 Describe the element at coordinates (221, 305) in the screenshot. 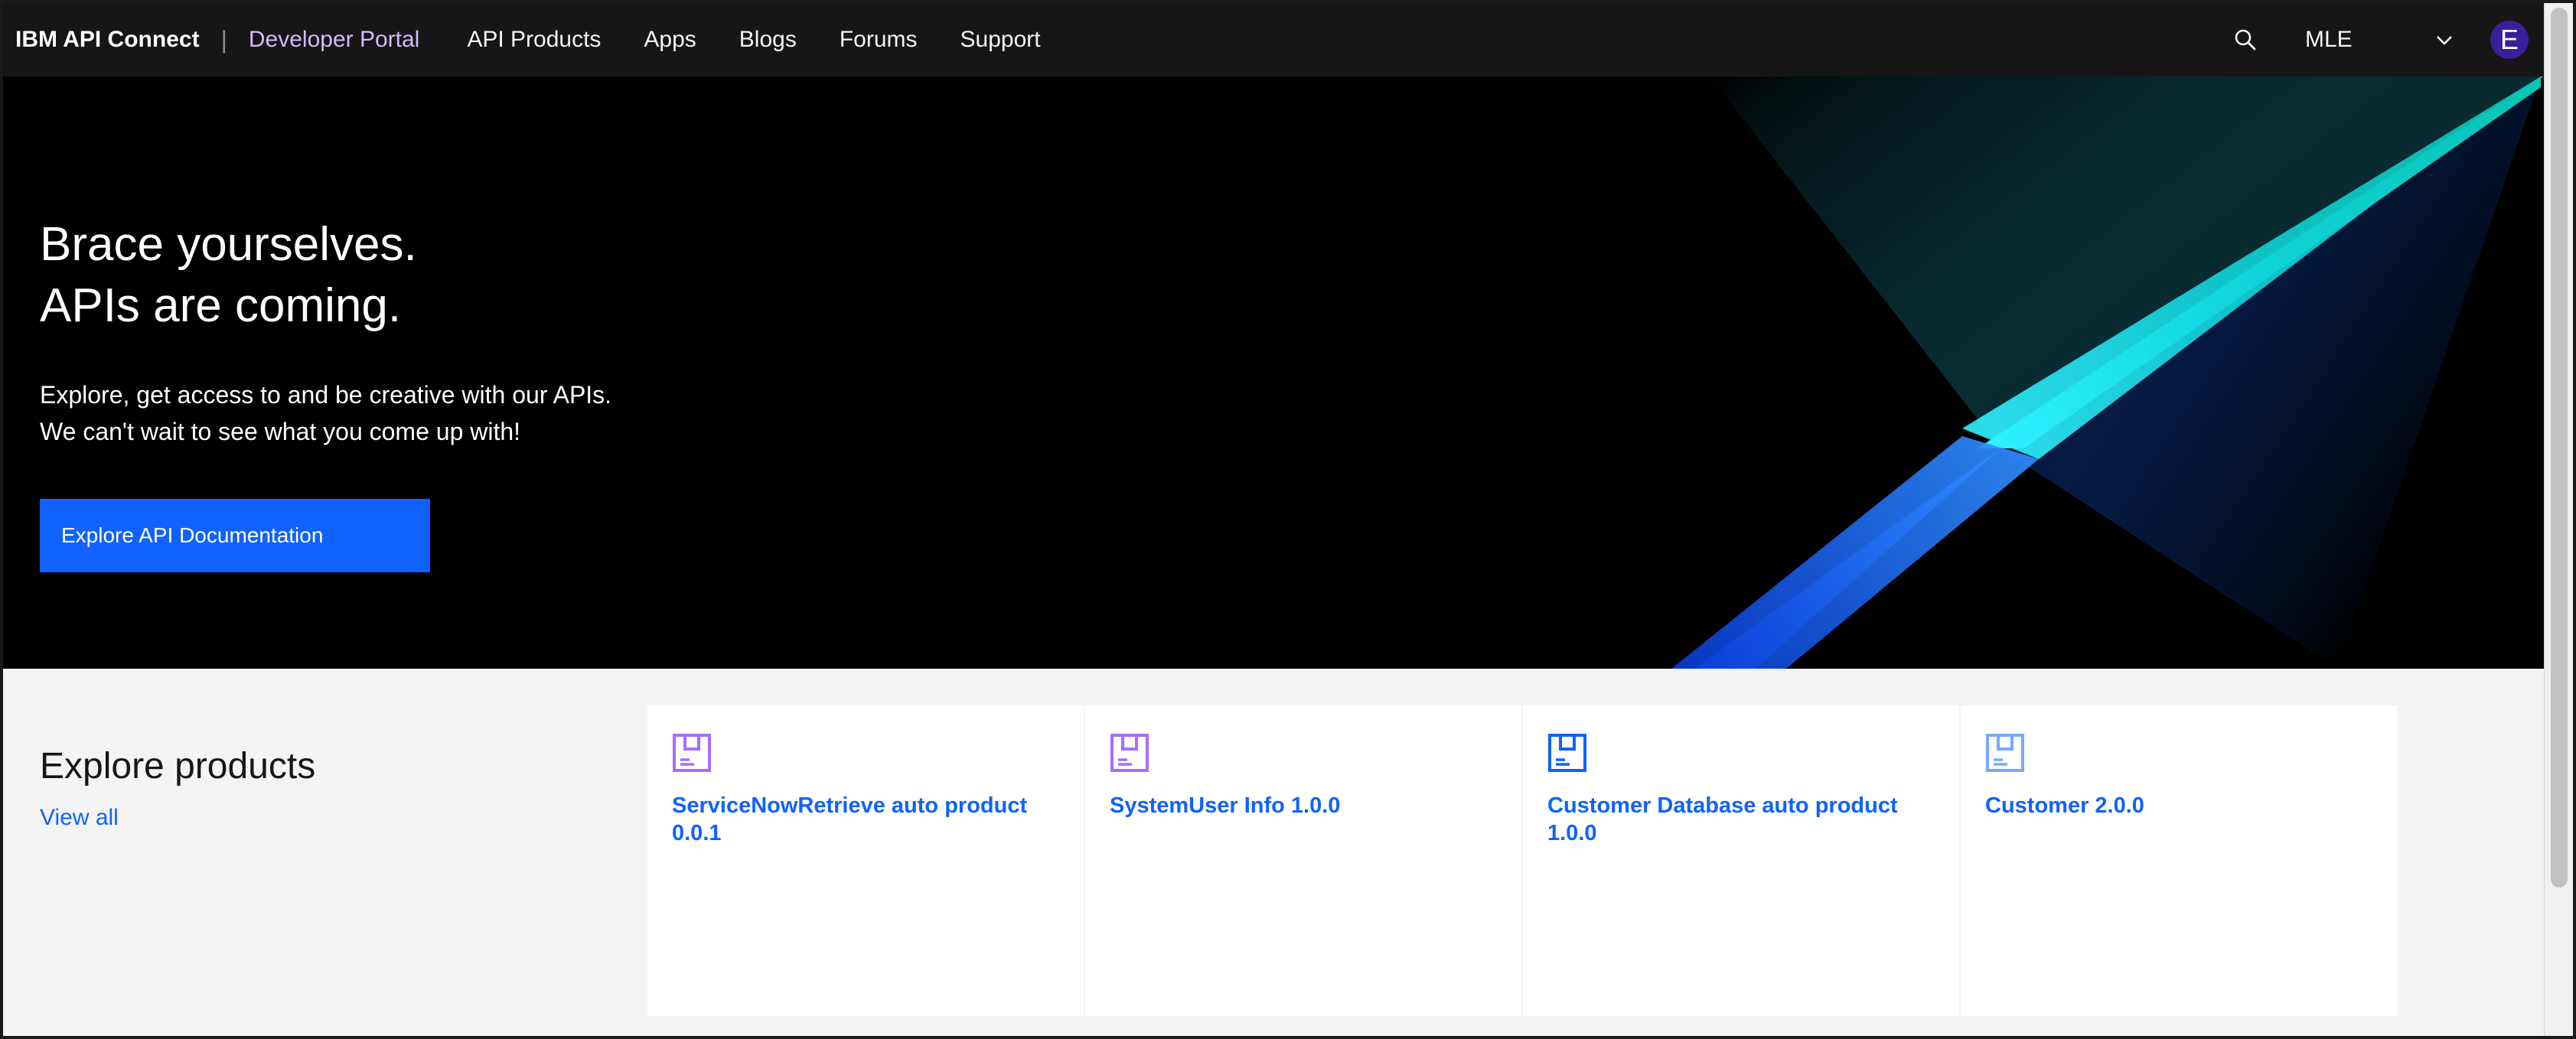

I see `hero-title-line-2: APIs are coming.` at that location.